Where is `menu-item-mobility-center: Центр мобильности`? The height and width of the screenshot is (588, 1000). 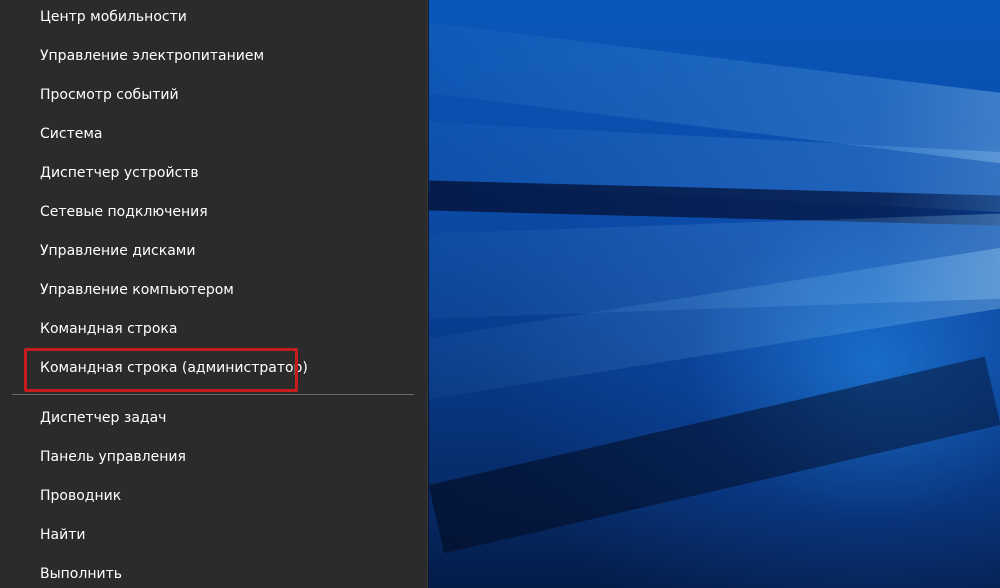 menu-item-mobility-center: Центр мобильности is located at coordinates (113, 17).